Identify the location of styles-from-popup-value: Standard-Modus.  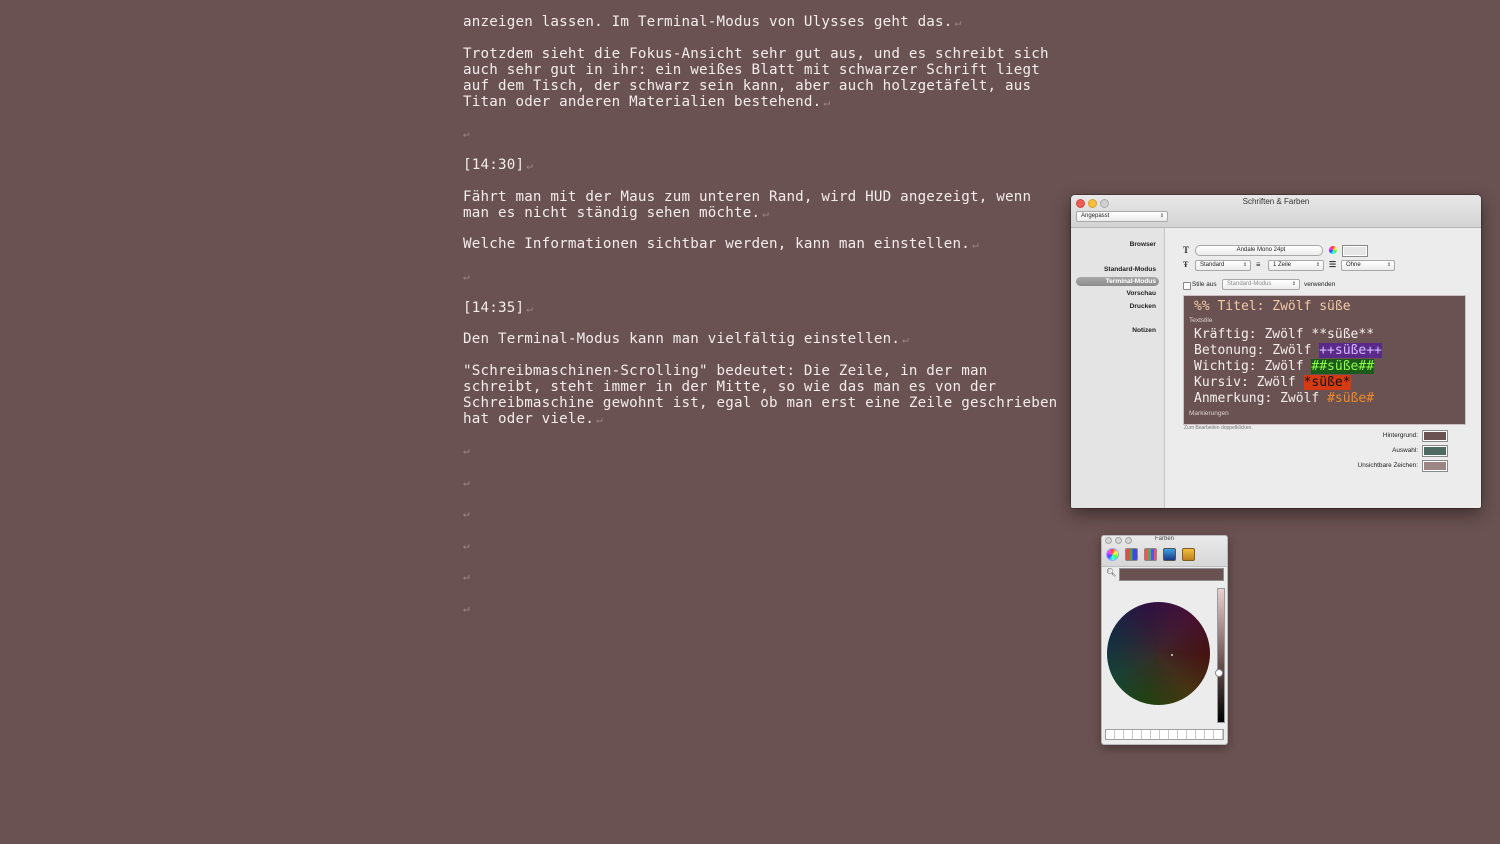
(1249, 284).